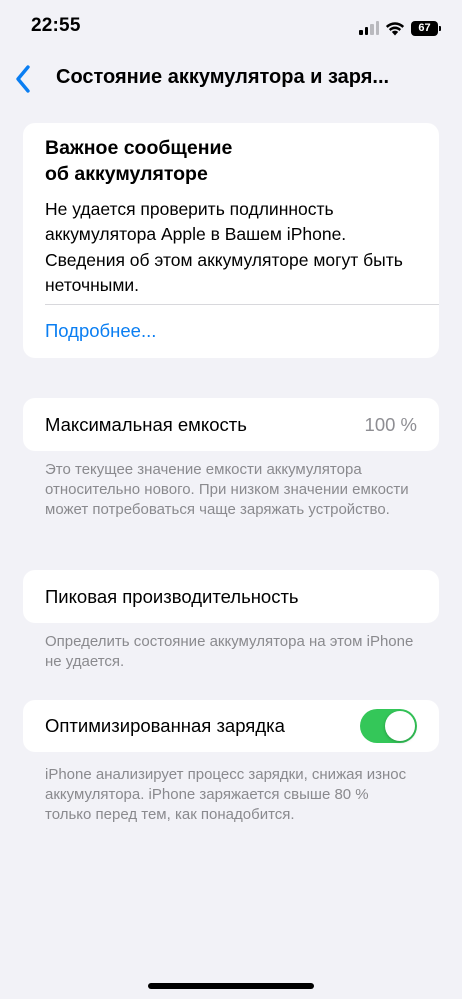 The image size is (462, 999). Describe the element at coordinates (390, 424) in the screenshot. I see `maximum-capacity-value: 100 %` at that location.